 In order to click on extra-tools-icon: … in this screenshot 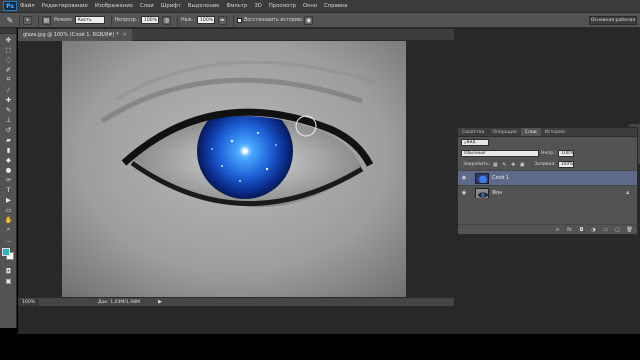, I will do `click(8, 239)`.